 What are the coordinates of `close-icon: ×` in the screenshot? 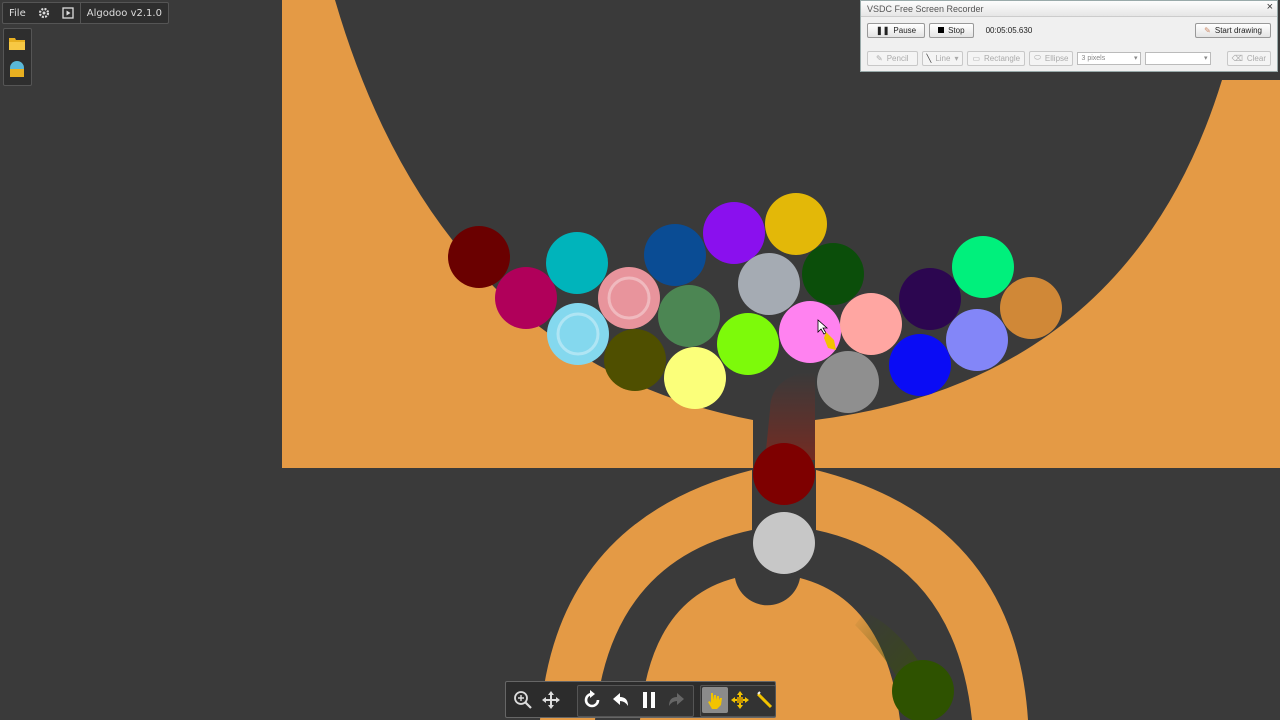 It's located at (1270, 7).